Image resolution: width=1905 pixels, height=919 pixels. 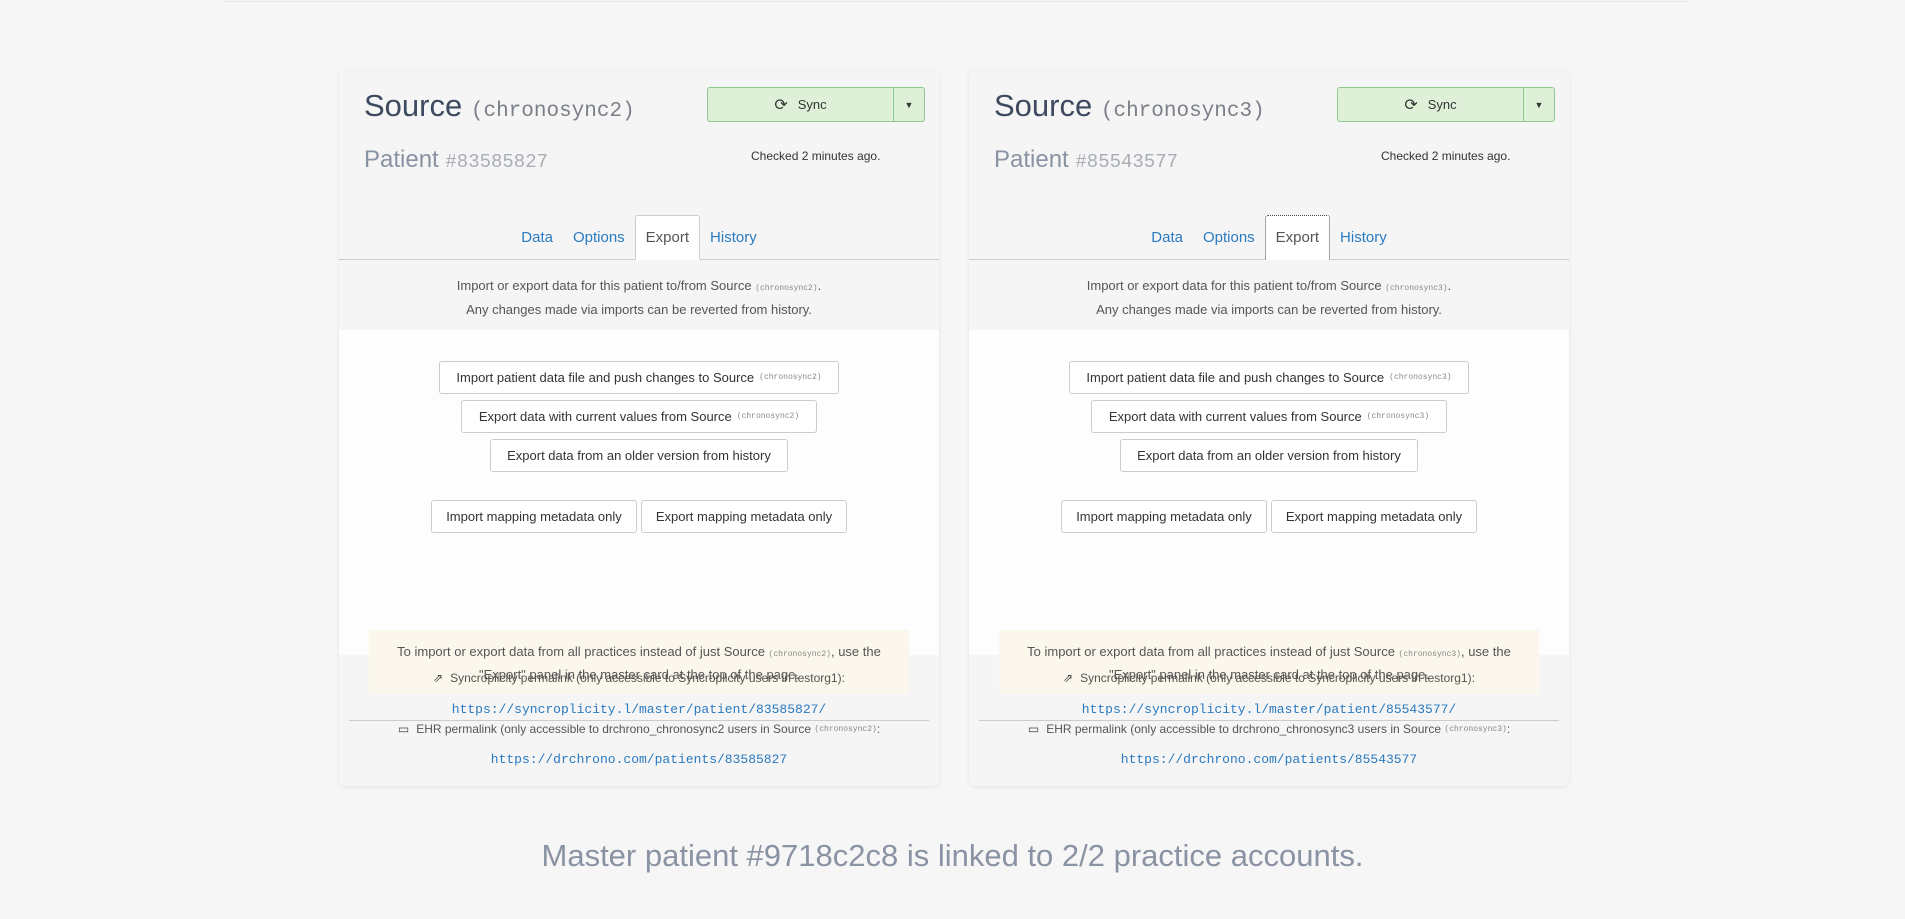 What do you see at coordinates (1127, 162) in the screenshot?
I see `patient-number: #85543577` at bounding box center [1127, 162].